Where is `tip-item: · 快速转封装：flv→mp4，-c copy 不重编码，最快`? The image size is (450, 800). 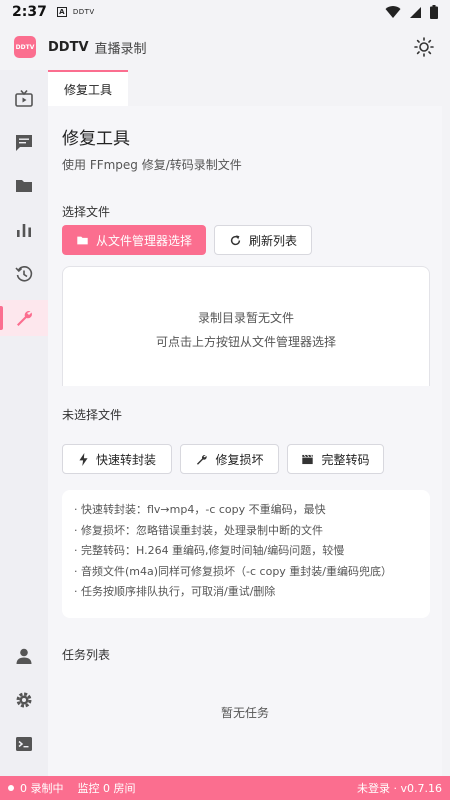
tip-item: · 快速转封装：flv→mp4，-c copy 不重编码，最快 is located at coordinates (200, 509).